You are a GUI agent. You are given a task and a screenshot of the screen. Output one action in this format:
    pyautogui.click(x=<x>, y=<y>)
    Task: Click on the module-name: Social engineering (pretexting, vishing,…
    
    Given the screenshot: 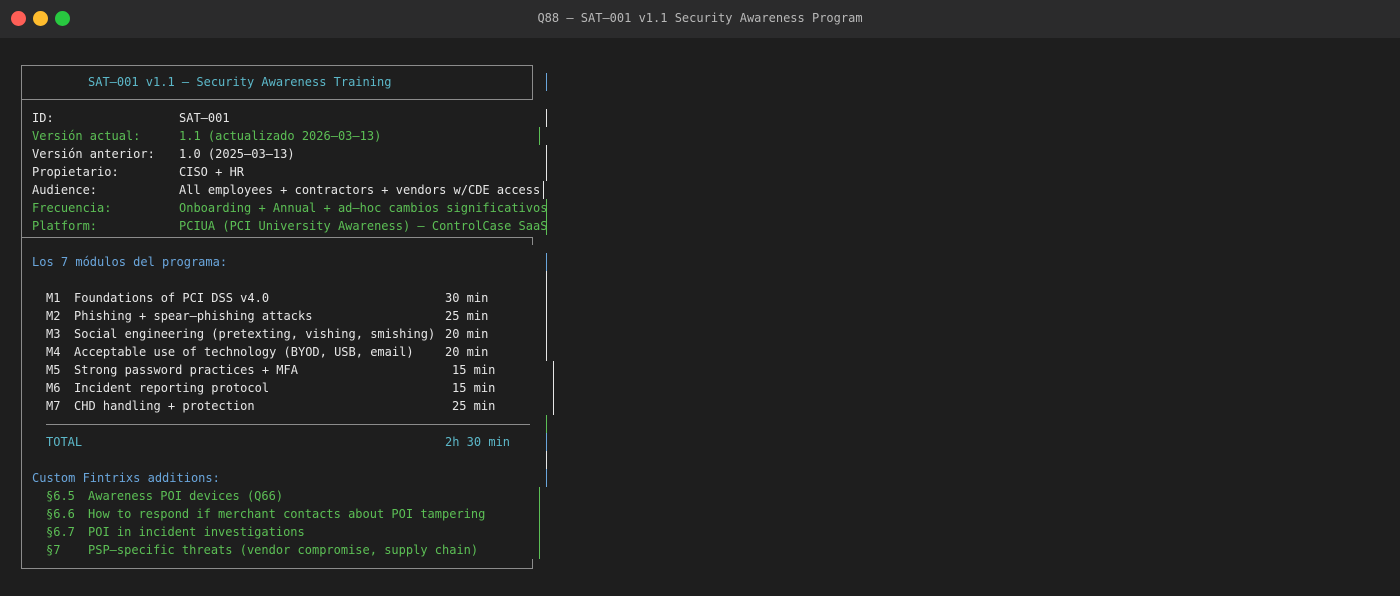 What is the action you would take?
    pyautogui.click(x=255, y=334)
    